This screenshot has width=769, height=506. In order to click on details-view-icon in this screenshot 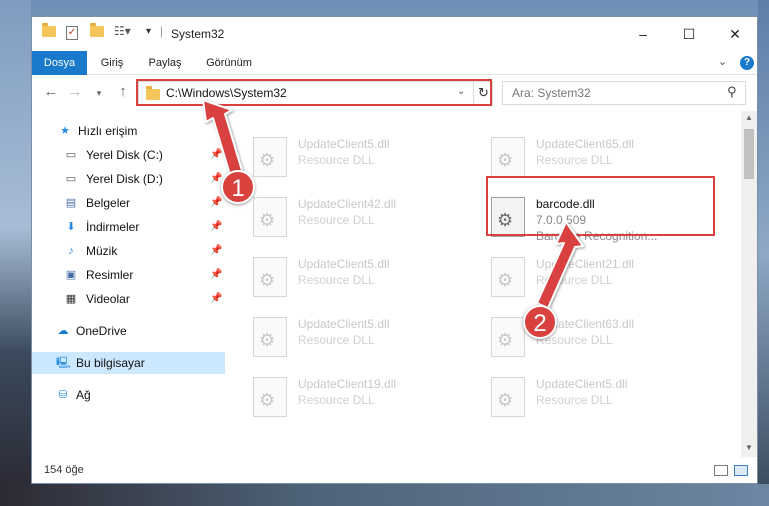, I will do `click(721, 470)`.